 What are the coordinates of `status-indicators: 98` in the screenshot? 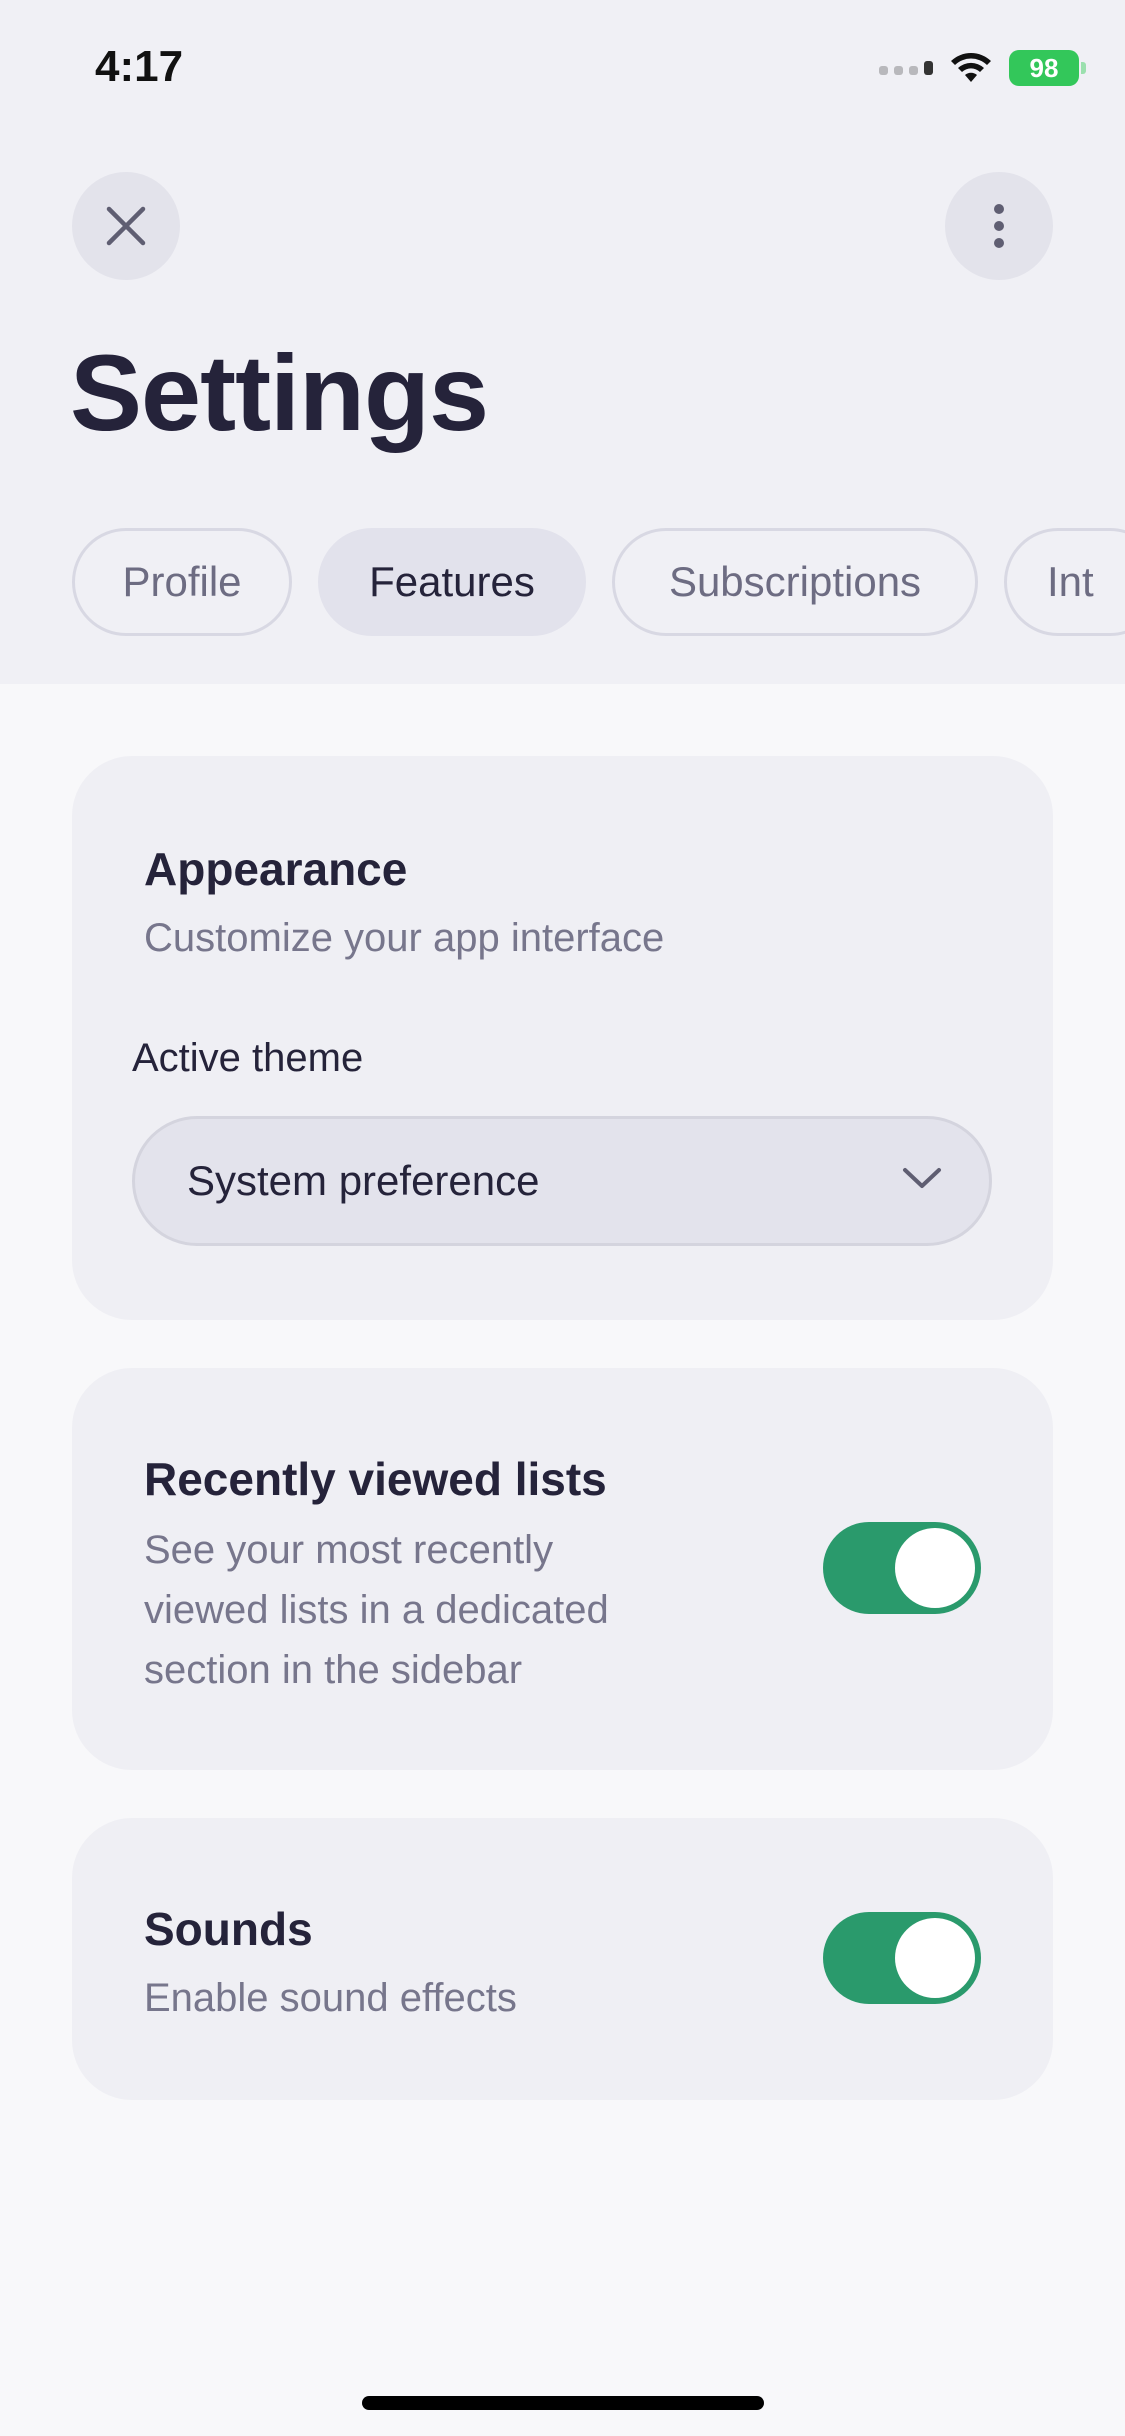 It's located at (982, 68).